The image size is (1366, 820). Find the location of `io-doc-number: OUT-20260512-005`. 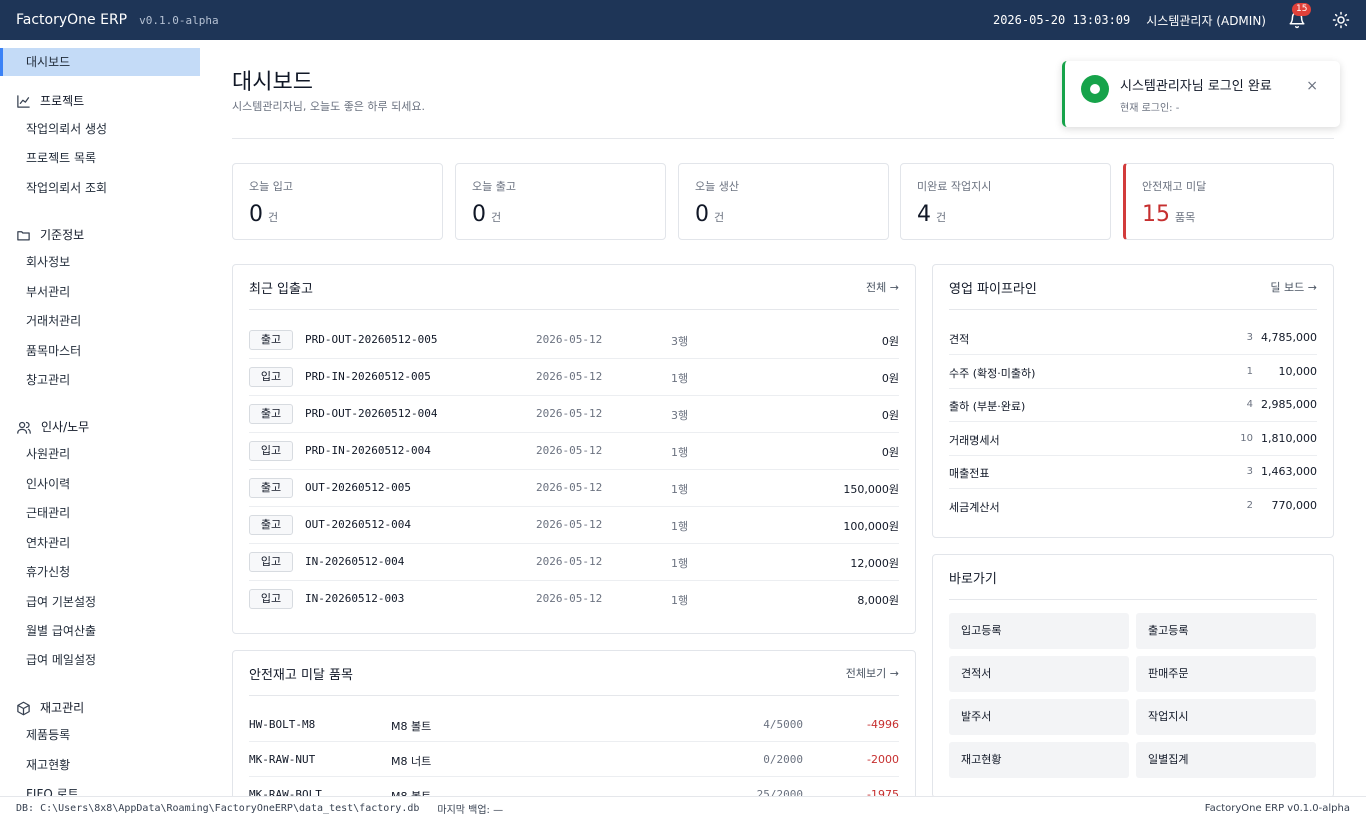

io-doc-number: OUT-20260512-005 is located at coordinates (358, 487).